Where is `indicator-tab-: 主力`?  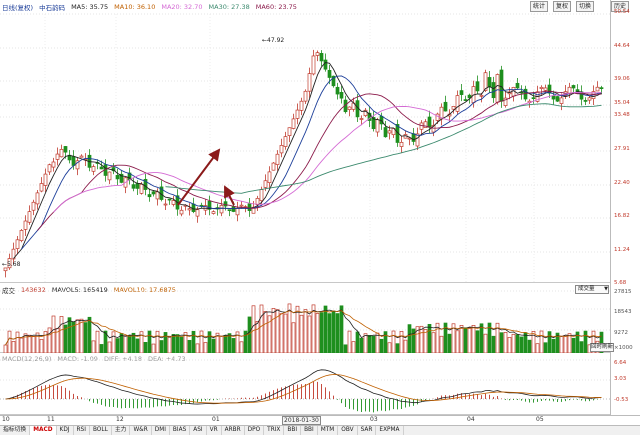
indicator-tab-: 主力 is located at coordinates (121, 430).